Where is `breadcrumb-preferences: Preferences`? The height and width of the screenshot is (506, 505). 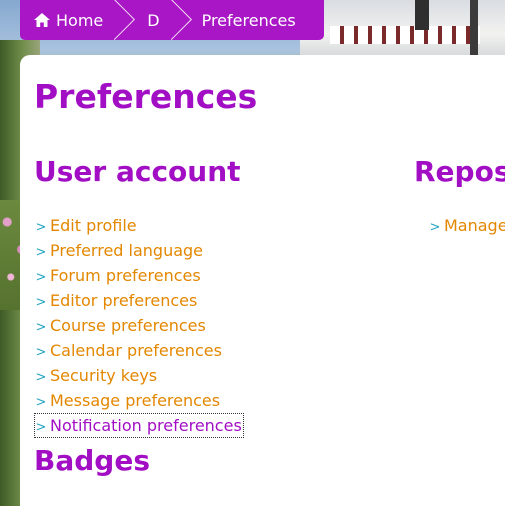
breadcrumb-preferences: Preferences is located at coordinates (253, 20).